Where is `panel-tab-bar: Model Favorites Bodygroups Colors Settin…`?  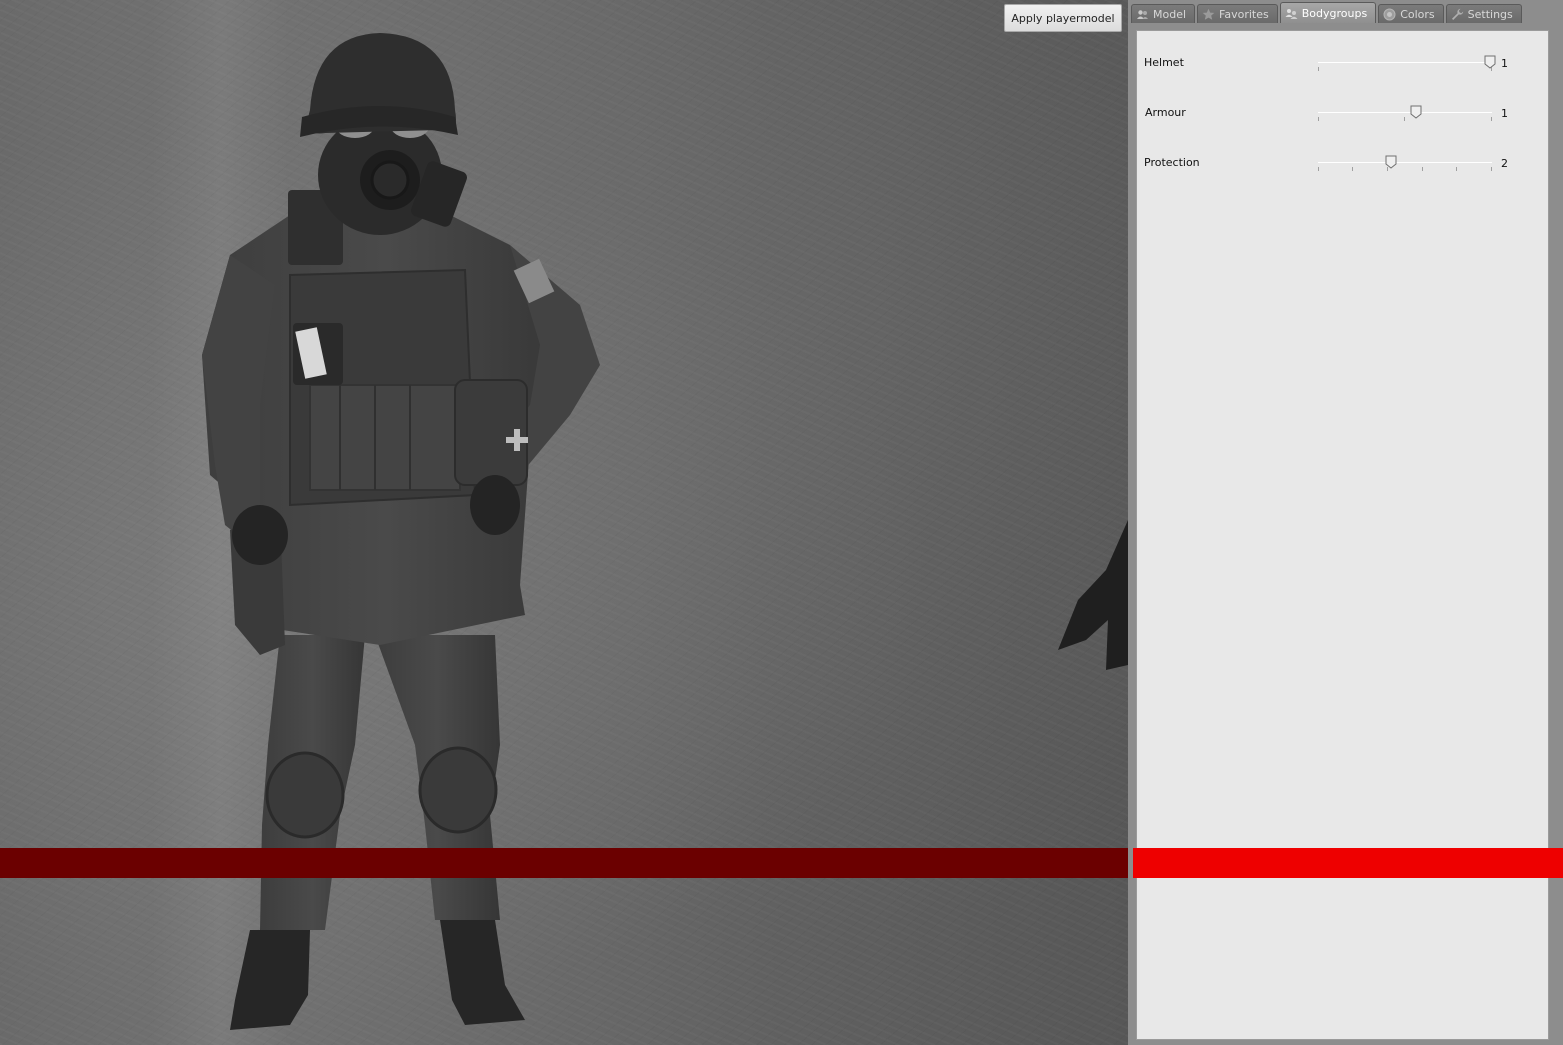
panel-tab-bar: Model Favorites Bodygroups Colors Settin… is located at coordinates (1327, 12).